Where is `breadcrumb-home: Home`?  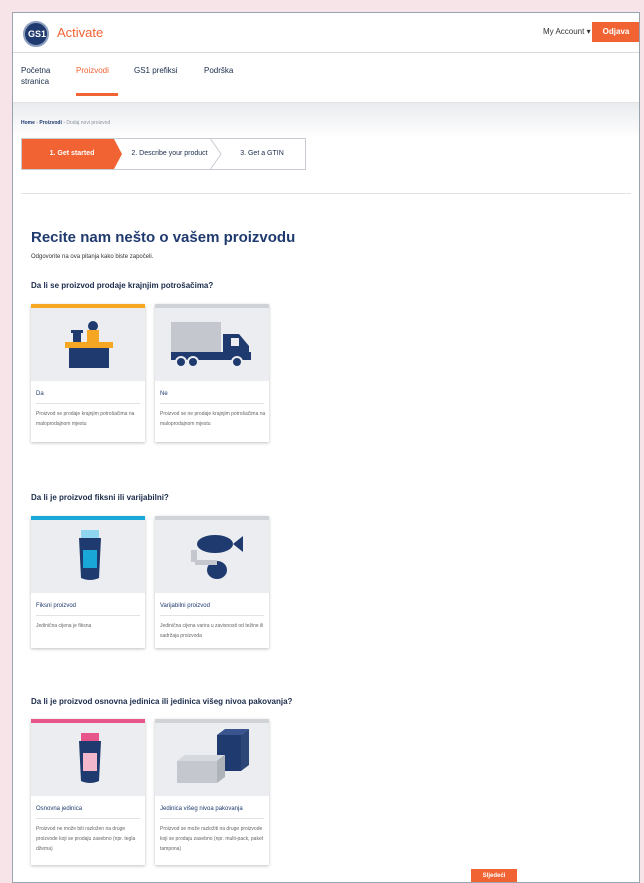
breadcrumb-home: Home is located at coordinates (28, 123).